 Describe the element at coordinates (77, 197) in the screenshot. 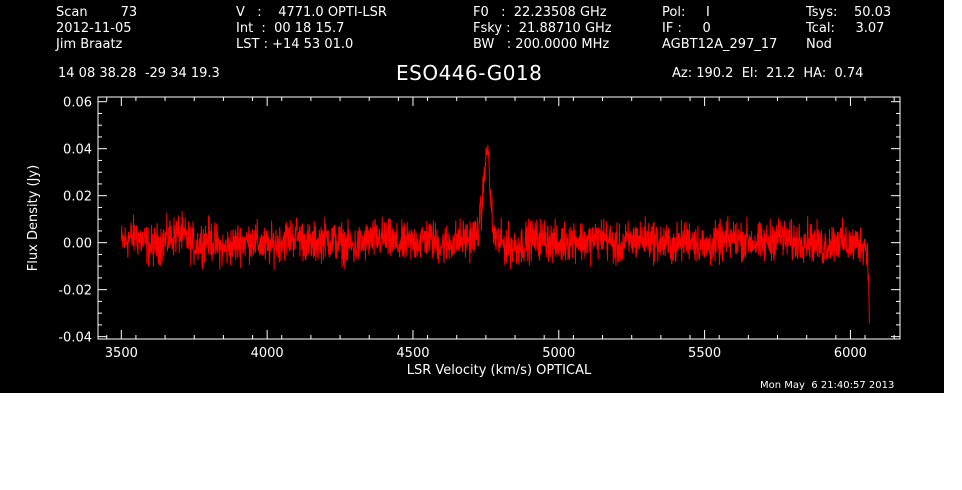

I see `y-tick-label: 0.02` at that location.